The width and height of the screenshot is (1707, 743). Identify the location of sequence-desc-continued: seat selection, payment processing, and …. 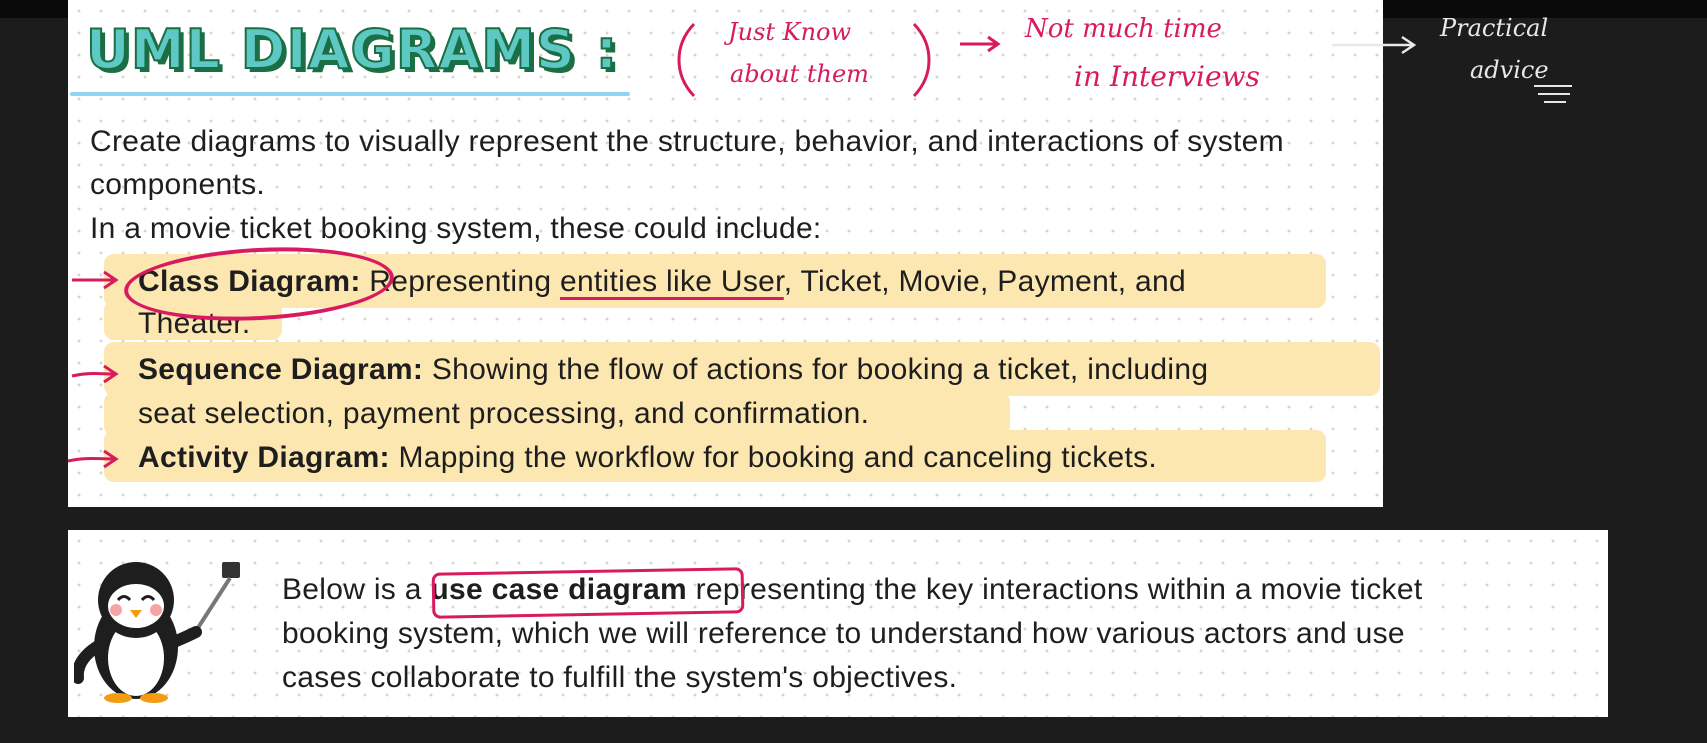
(504, 413).